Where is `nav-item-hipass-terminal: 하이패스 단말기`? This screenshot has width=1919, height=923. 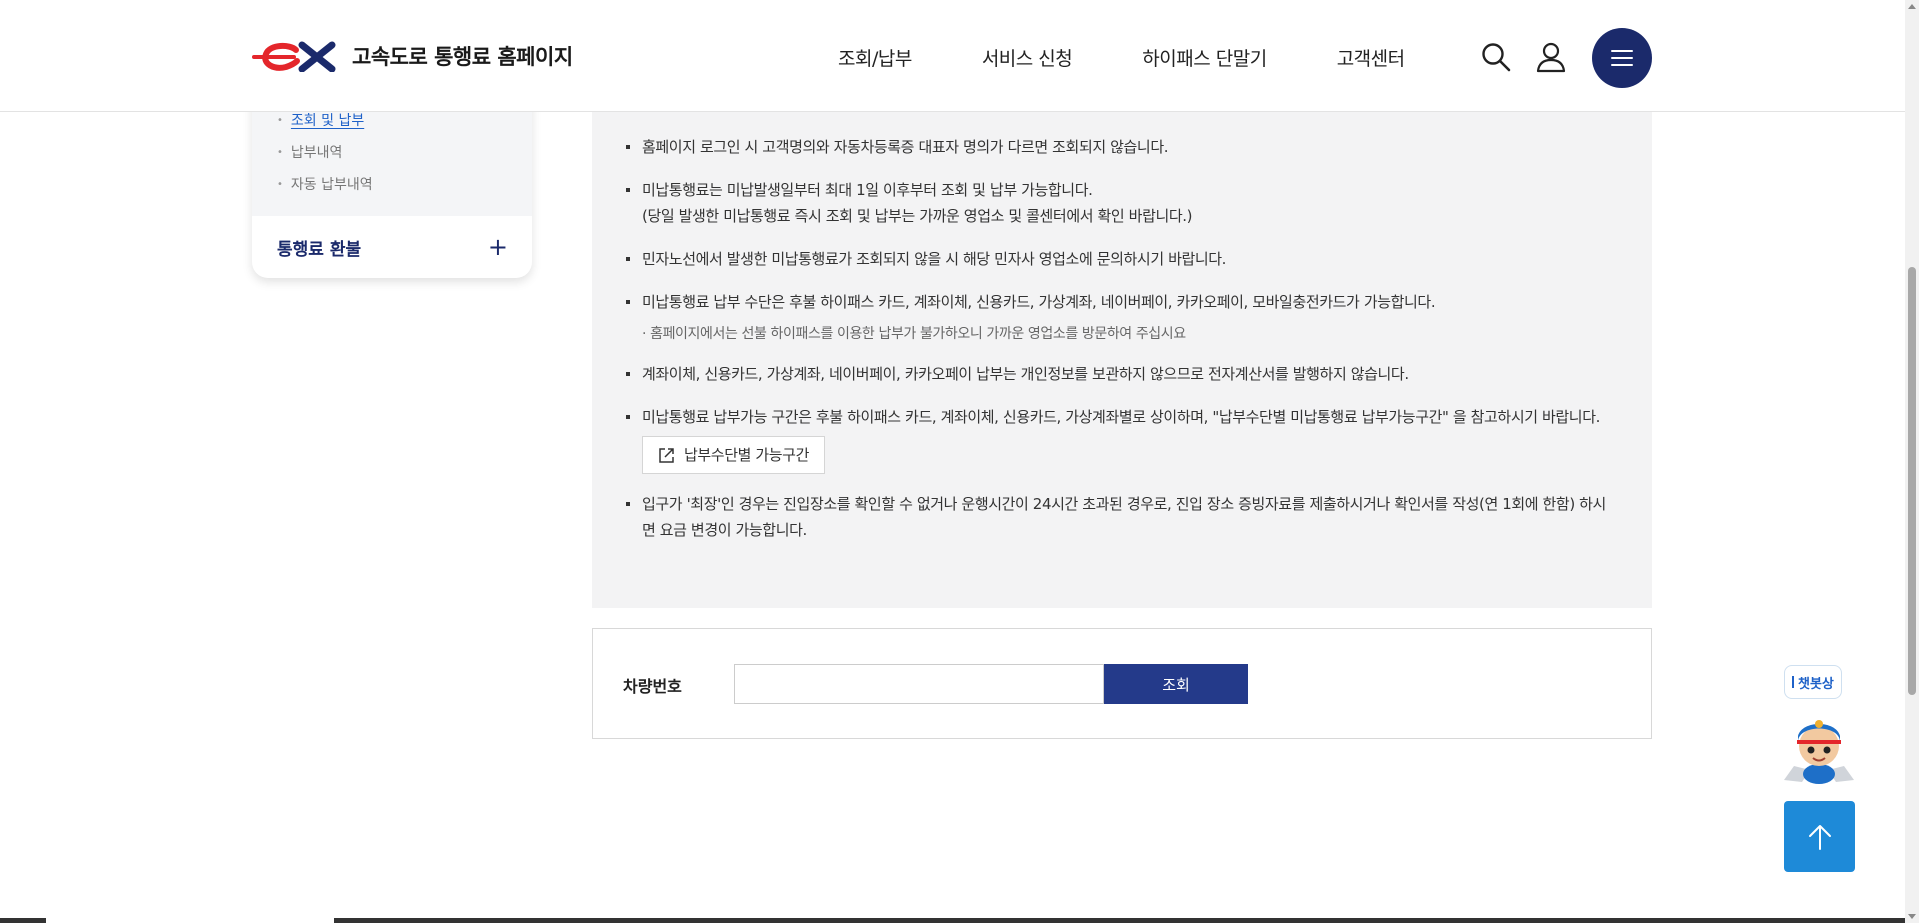 nav-item-hipass-terminal: 하이패스 단말기 is located at coordinates (1204, 57).